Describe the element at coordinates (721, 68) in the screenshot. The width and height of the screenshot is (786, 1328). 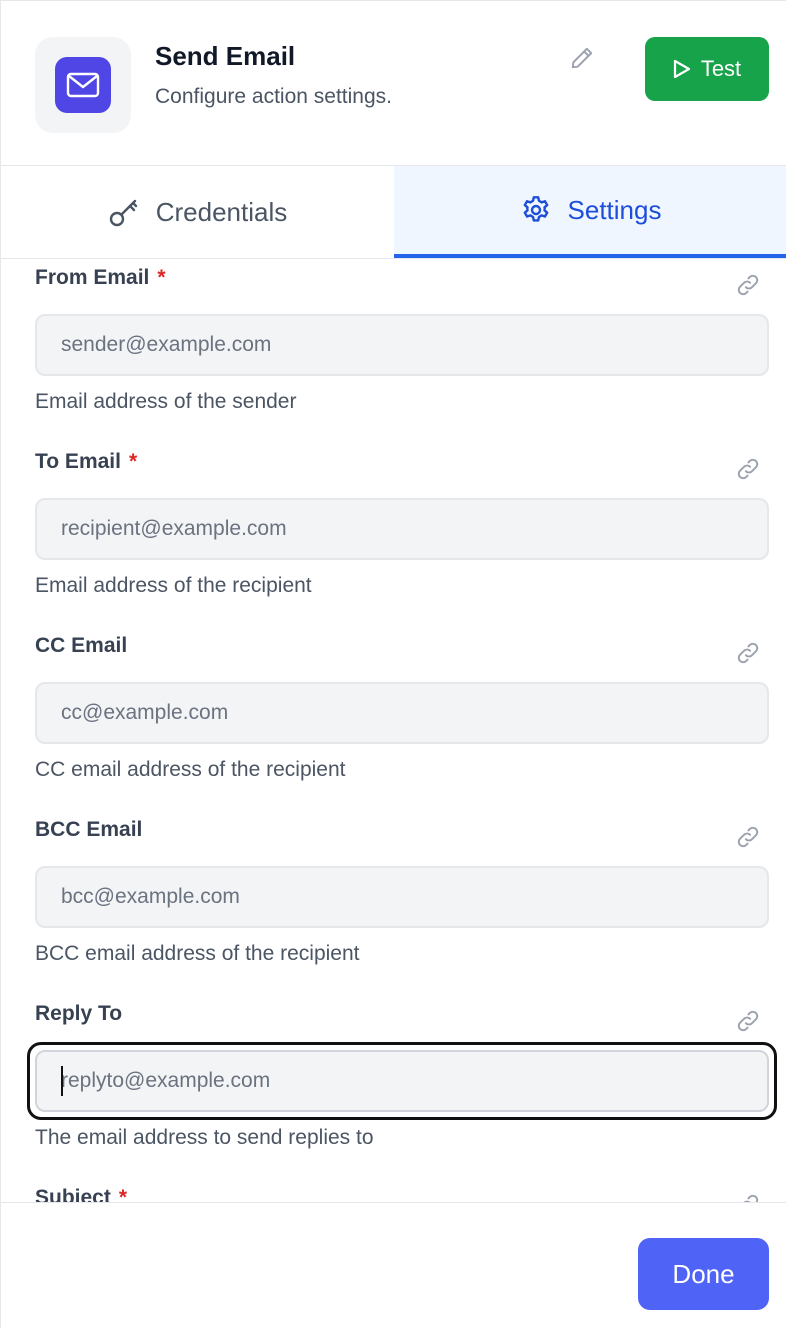
I see `test-button-label: Test` at that location.